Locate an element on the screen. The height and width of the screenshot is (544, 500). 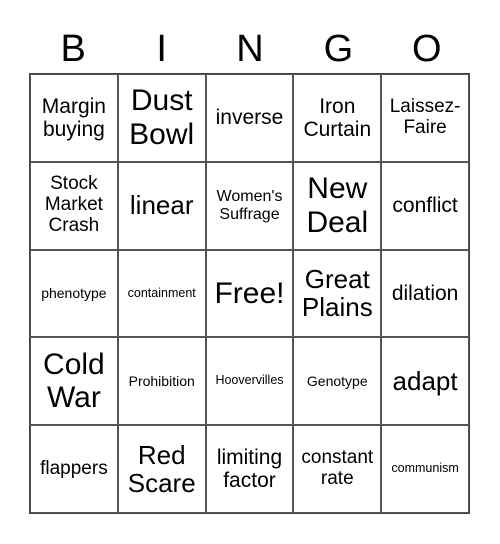
bingo-cell: Hoovervilles is located at coordinates (249, 381).